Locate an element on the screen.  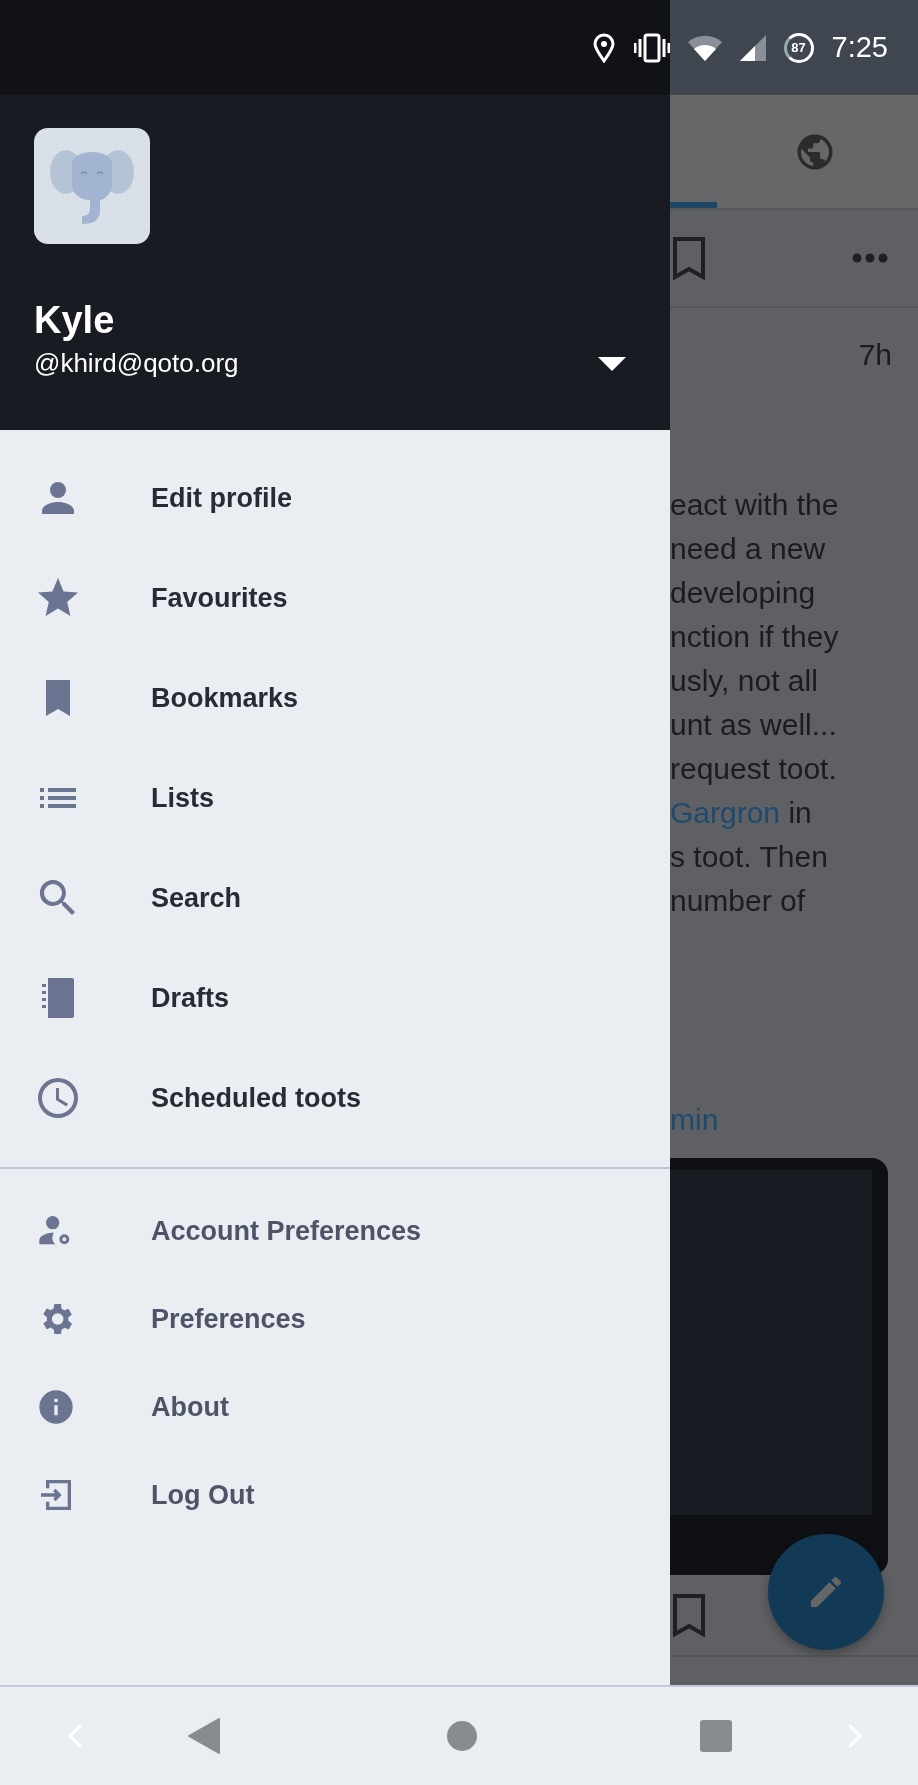
menu-item: Log Out is located at coordinates (335, 1495).